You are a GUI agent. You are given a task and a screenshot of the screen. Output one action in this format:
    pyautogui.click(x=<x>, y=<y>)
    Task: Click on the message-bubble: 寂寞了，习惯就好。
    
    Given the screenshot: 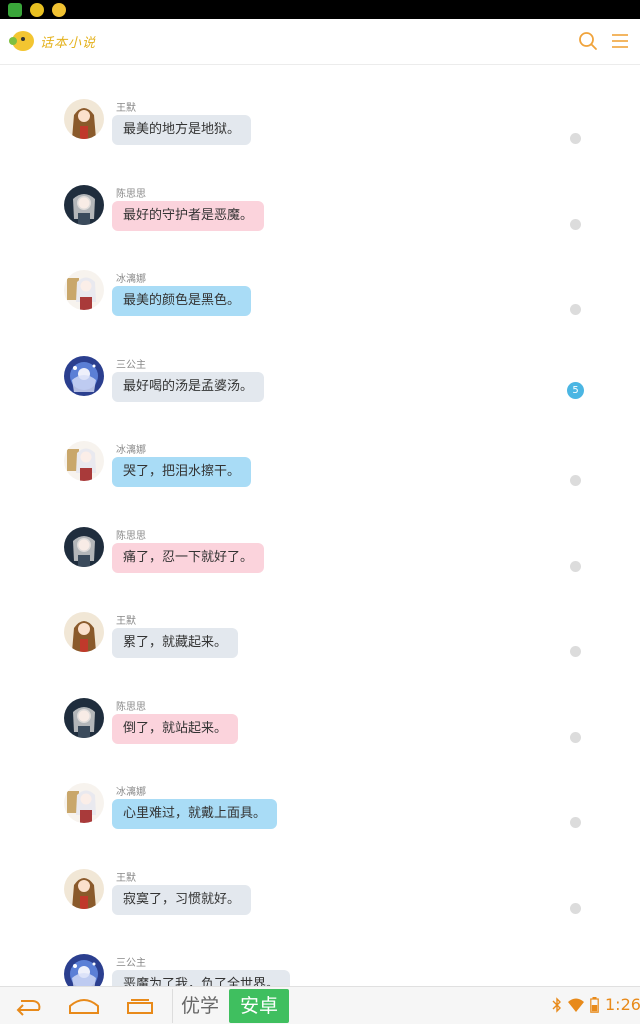 What is the action you would take?
    pyautogui.click(x=182, y=899)
    